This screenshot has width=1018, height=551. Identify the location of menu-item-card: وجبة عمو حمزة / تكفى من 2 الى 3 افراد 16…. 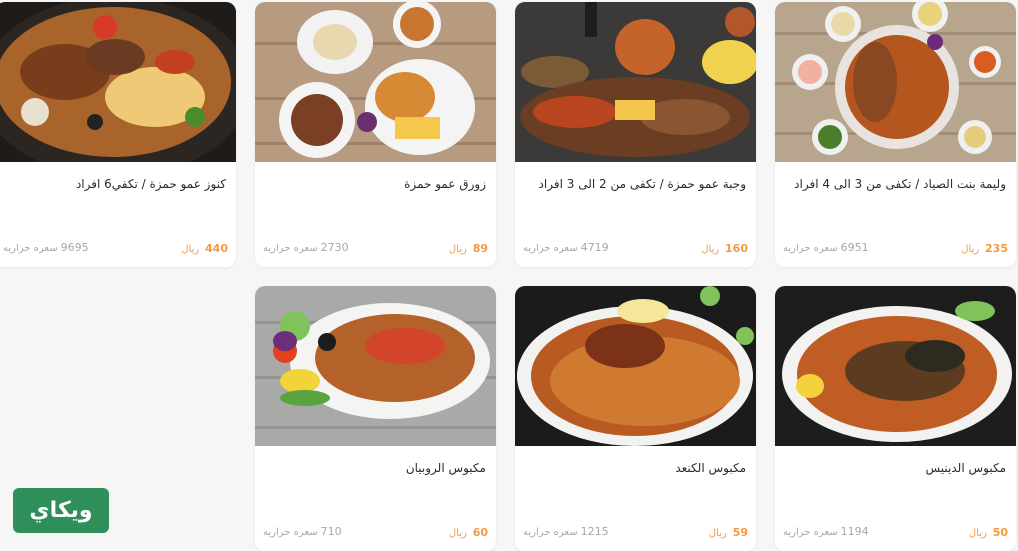
(635, 134).